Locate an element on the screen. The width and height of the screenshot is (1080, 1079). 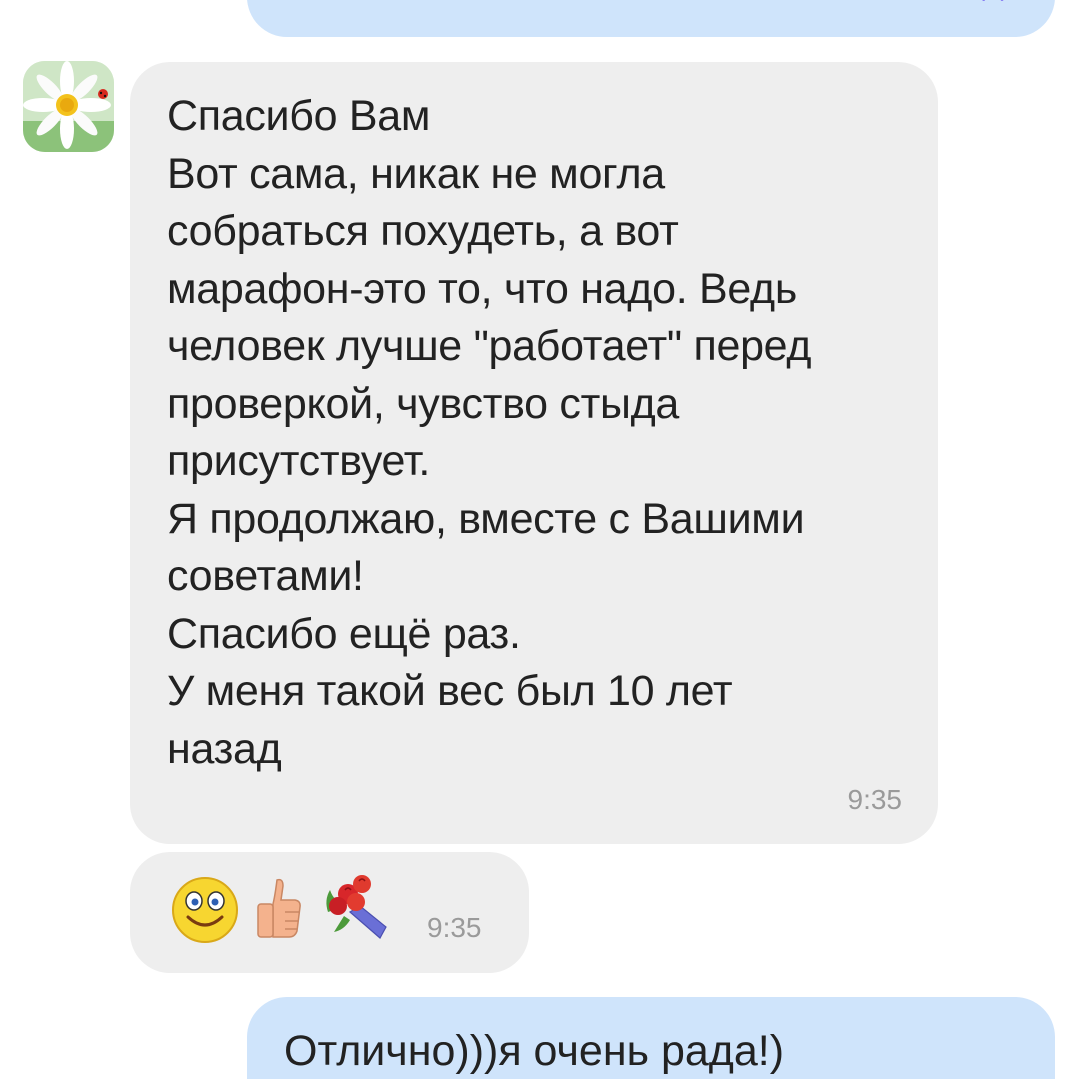
outgoing-message-bubble: ✓✓ is located at coordinates (651, 18).